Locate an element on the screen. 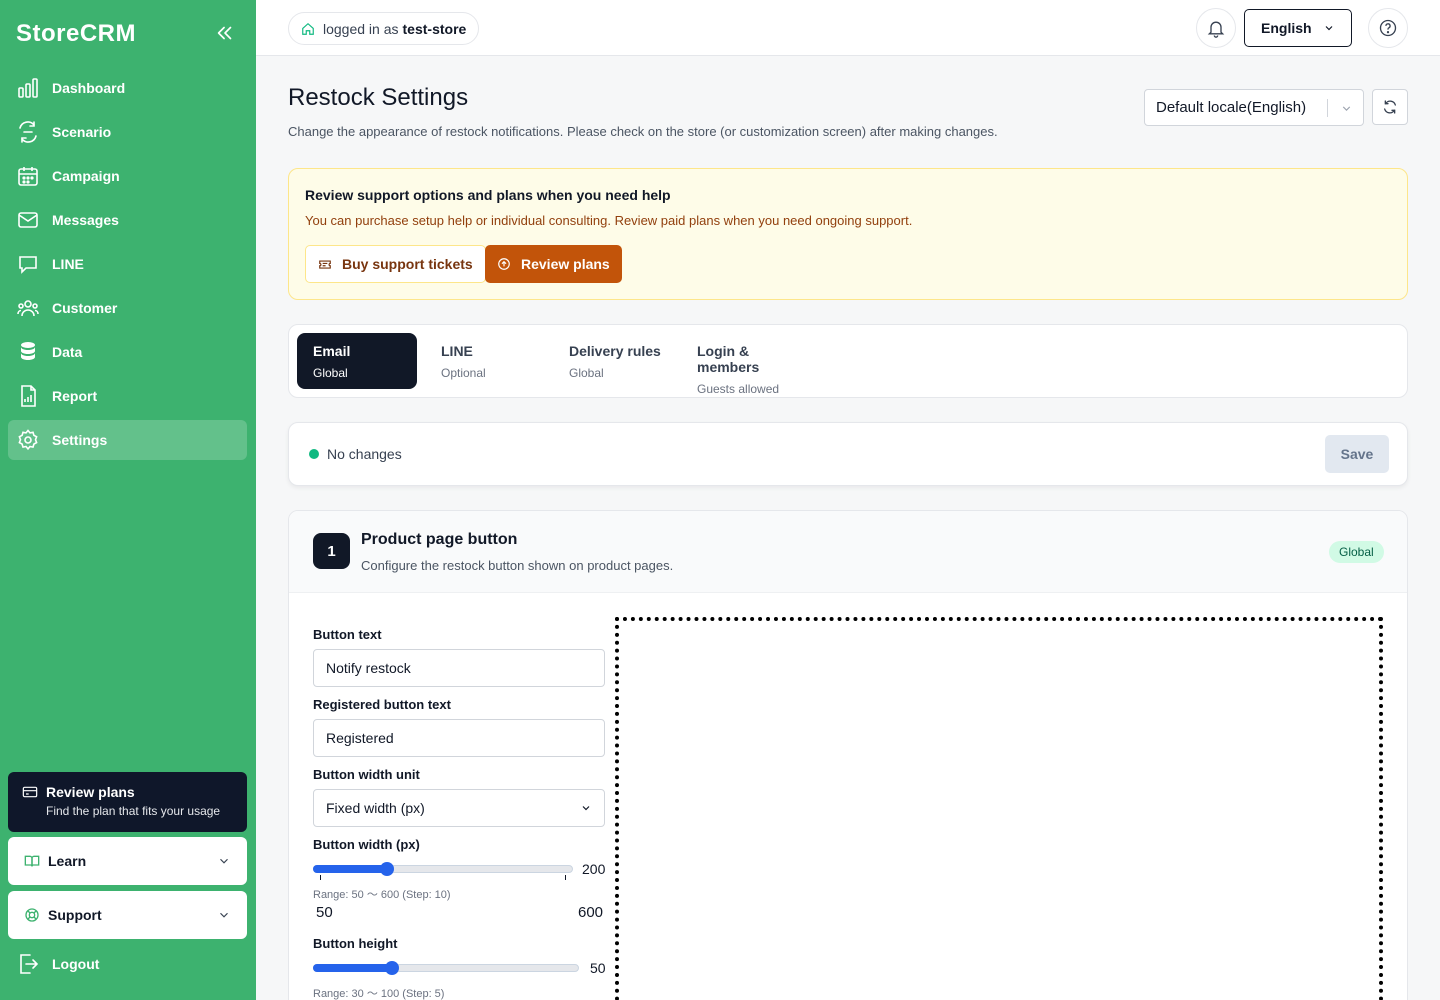 The height and width of the screenshot is (1000, 1440). height-label: Button height is located at coordinates (355, 943).